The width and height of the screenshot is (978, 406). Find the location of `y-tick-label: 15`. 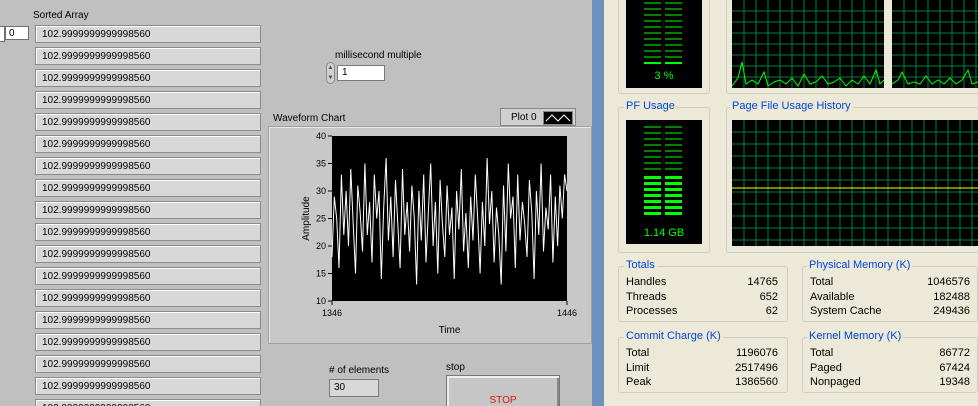

y-tick-label: 15 is located at coordinates (321, 274).